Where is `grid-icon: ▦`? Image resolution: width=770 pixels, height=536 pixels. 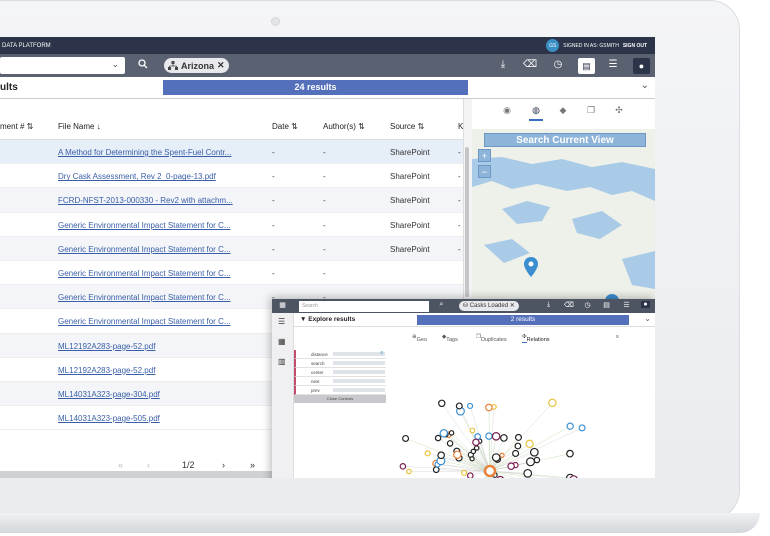 grid-icon: ▦ is located at coordinates (282, 305).